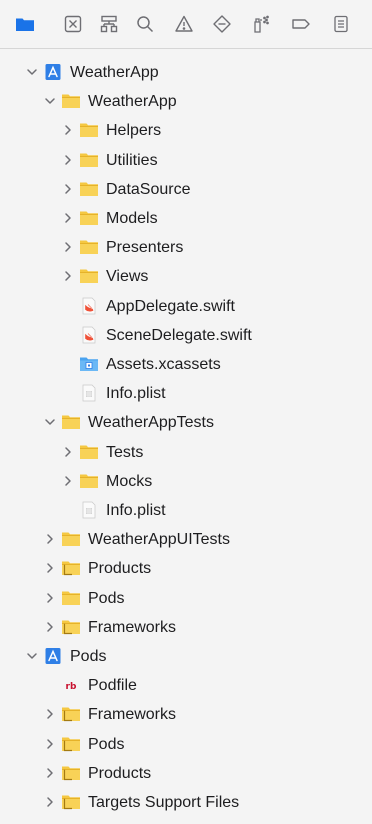  Describe the element at coordinates (186, 276) in the screenshot. I see `tree-row-views: Views` at that location.